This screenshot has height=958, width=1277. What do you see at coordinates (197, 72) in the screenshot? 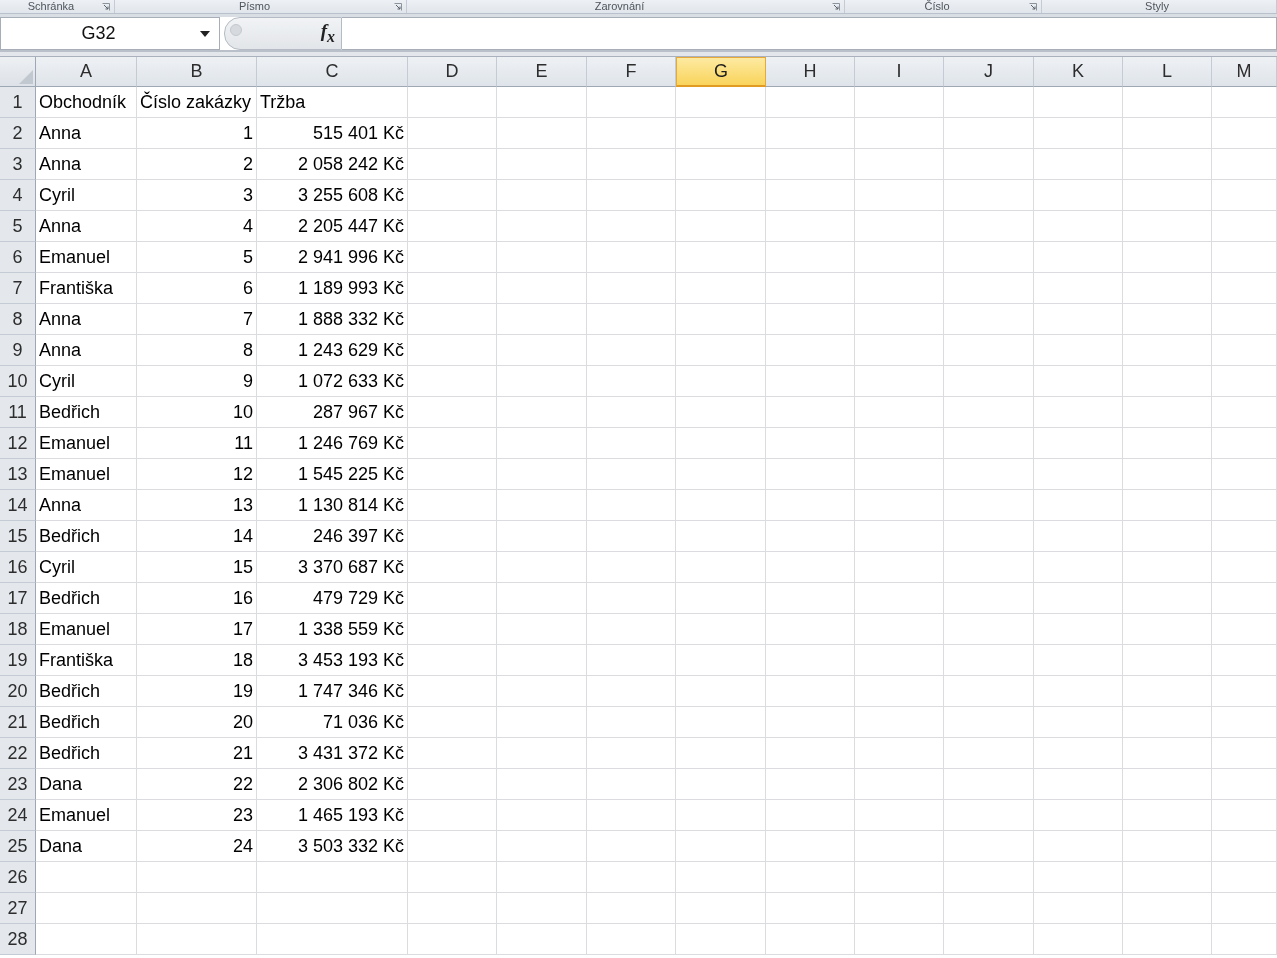
I see `column-header: B` at bounding box center [197, 72].